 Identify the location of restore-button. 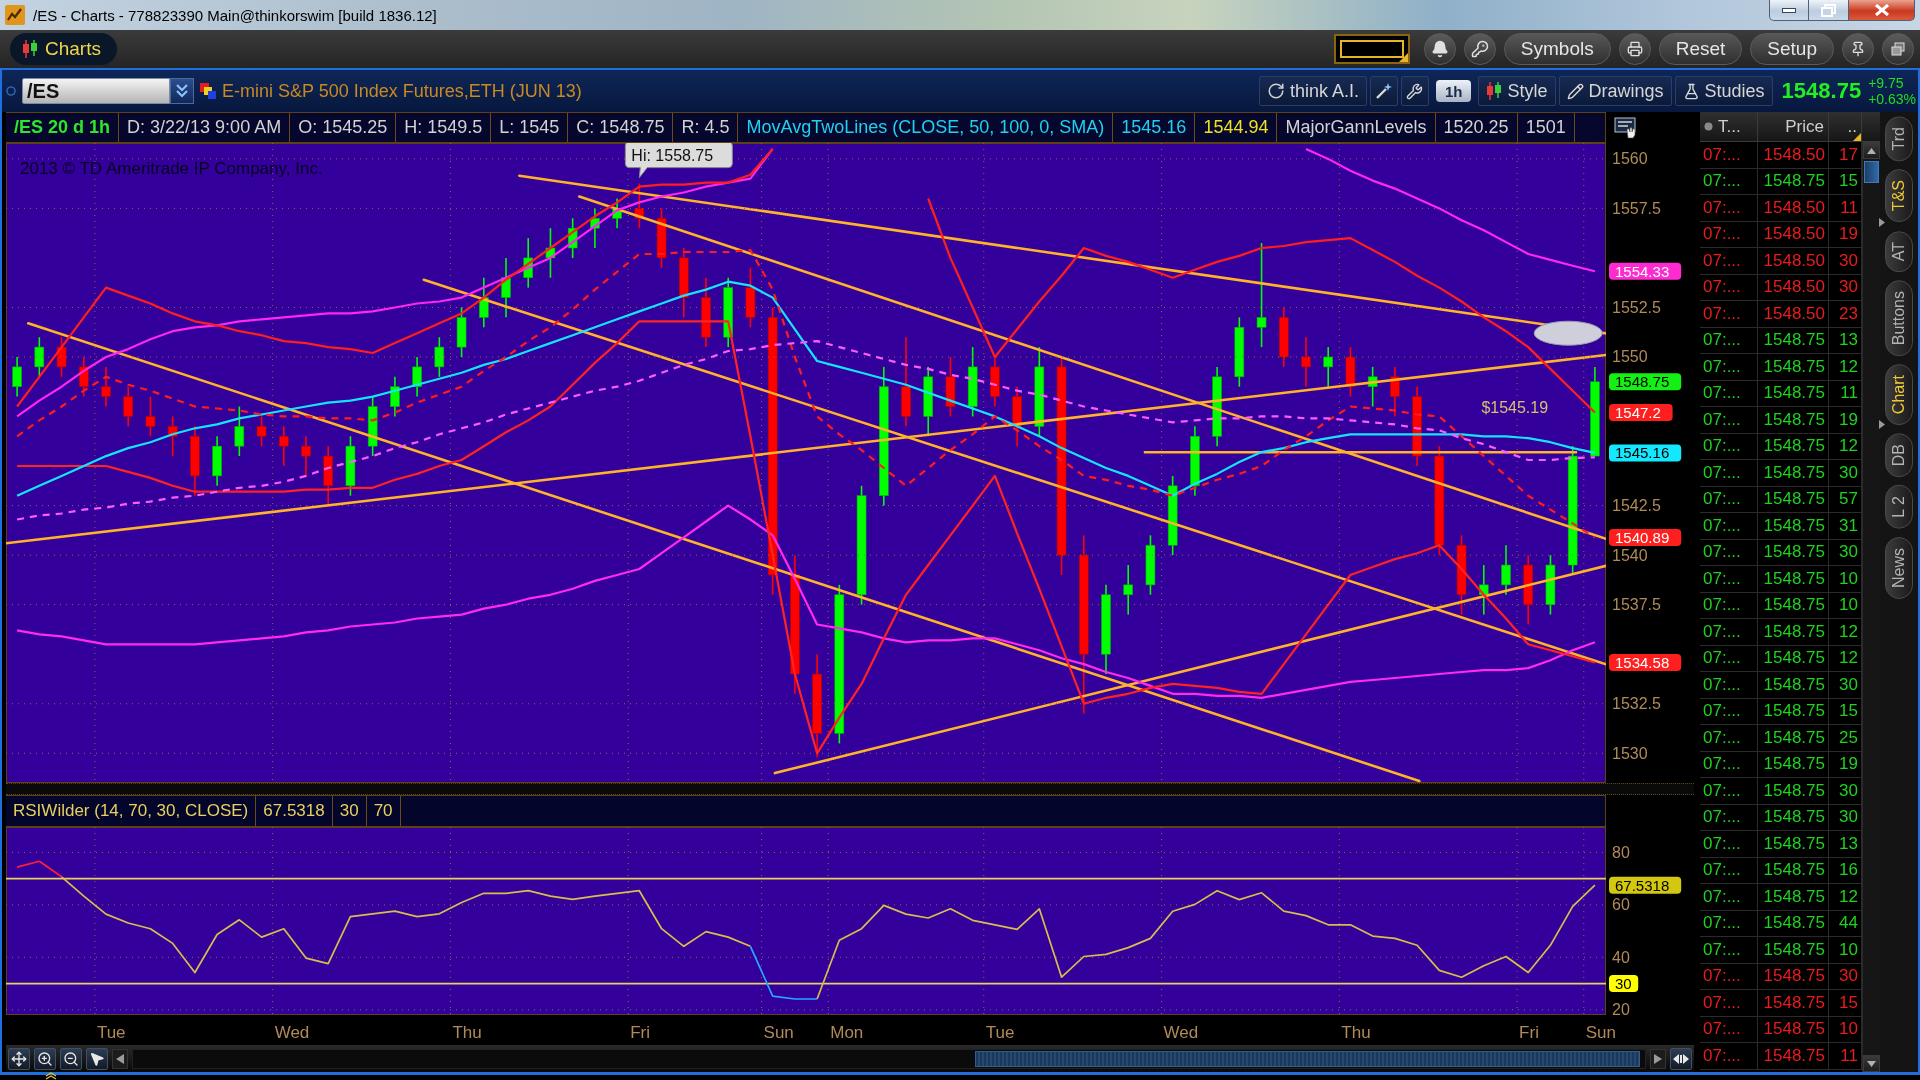
(1829, 10).